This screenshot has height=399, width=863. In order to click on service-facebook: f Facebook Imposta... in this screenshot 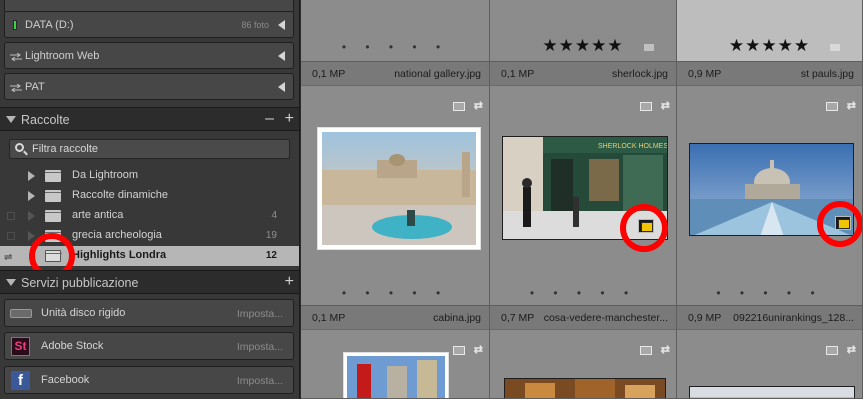, I will do `click(149, 380)`.